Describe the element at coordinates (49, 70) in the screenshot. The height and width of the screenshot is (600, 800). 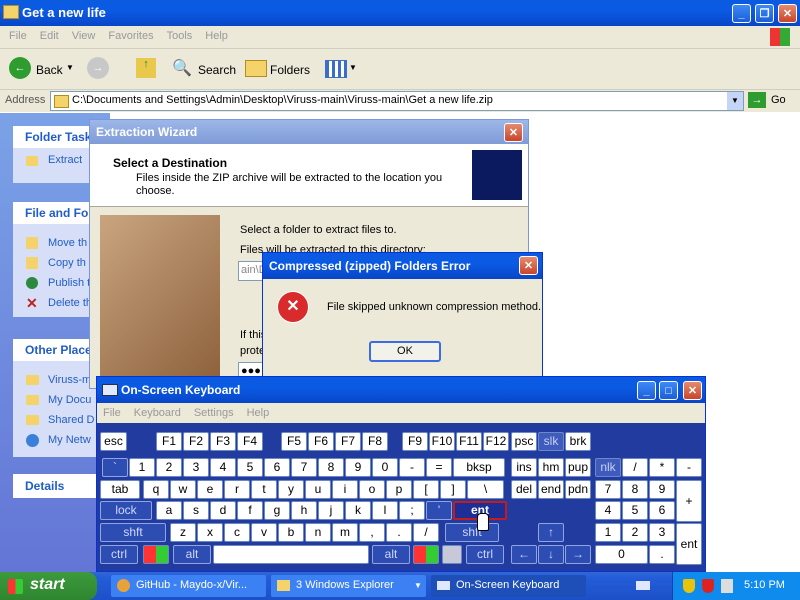
I see `back-button: Back` at that location.